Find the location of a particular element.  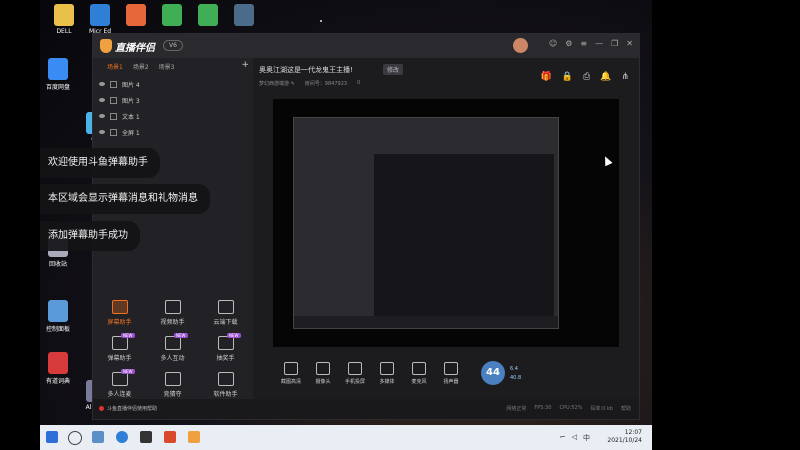

restore-icon: ❐ is located at coordinates (614, 43).